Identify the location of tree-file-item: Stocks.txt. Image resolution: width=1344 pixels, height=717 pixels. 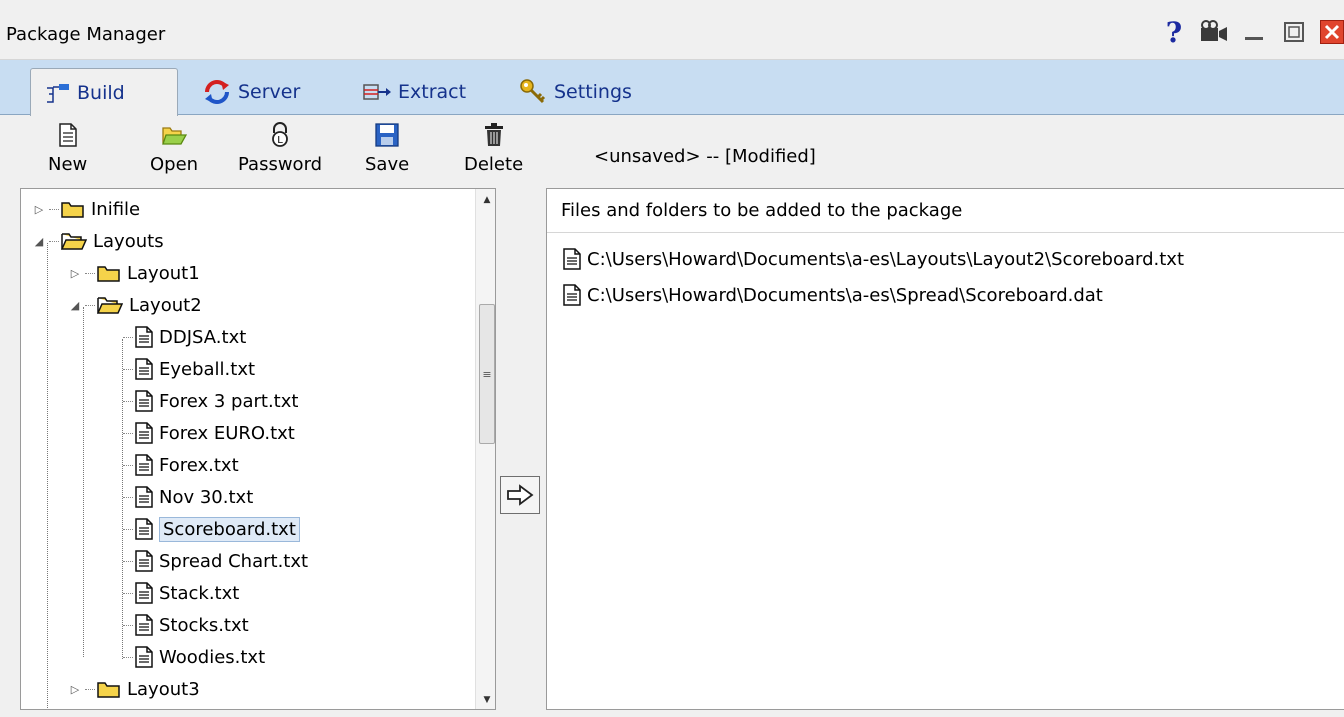
(176, 625).